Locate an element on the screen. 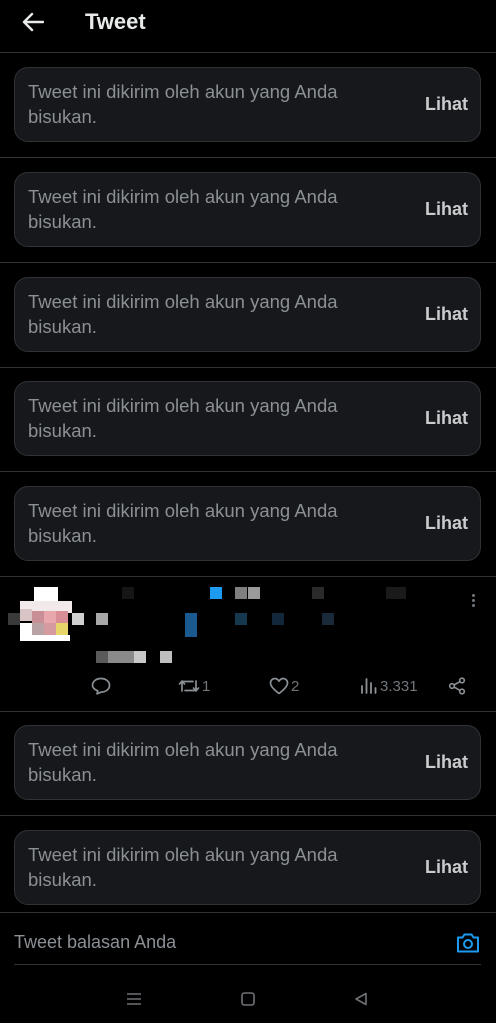  views-button: 3.331 is located at coordinates (389, 686).